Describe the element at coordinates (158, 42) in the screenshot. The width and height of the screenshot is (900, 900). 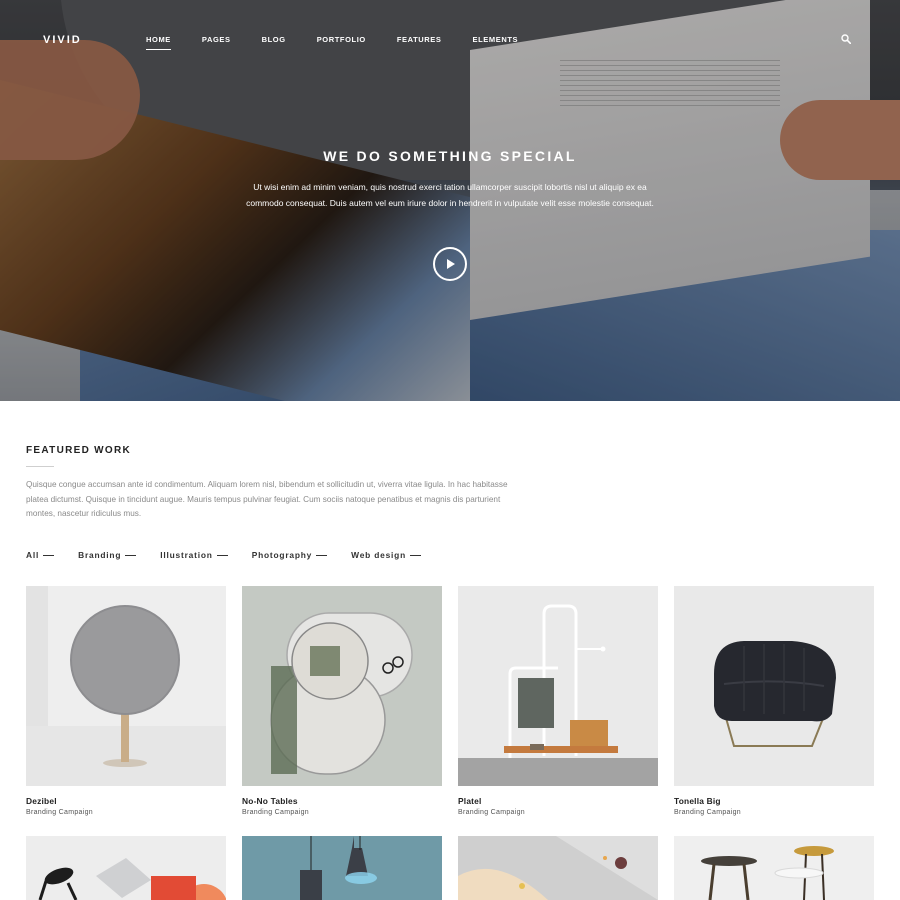
I see `nav-item-home: HOME` at that location.